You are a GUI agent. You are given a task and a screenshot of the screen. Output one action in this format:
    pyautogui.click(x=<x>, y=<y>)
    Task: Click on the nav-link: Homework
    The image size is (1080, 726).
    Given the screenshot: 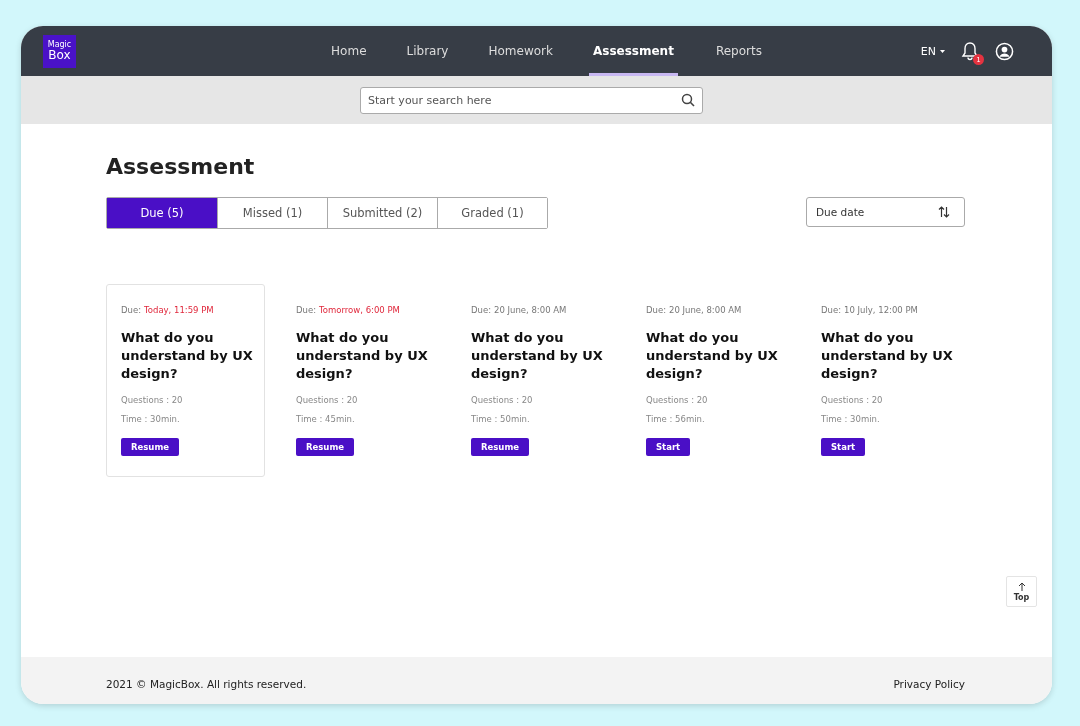 What is the action you would take?
    pyautogui.click(x=520, y=51)
    